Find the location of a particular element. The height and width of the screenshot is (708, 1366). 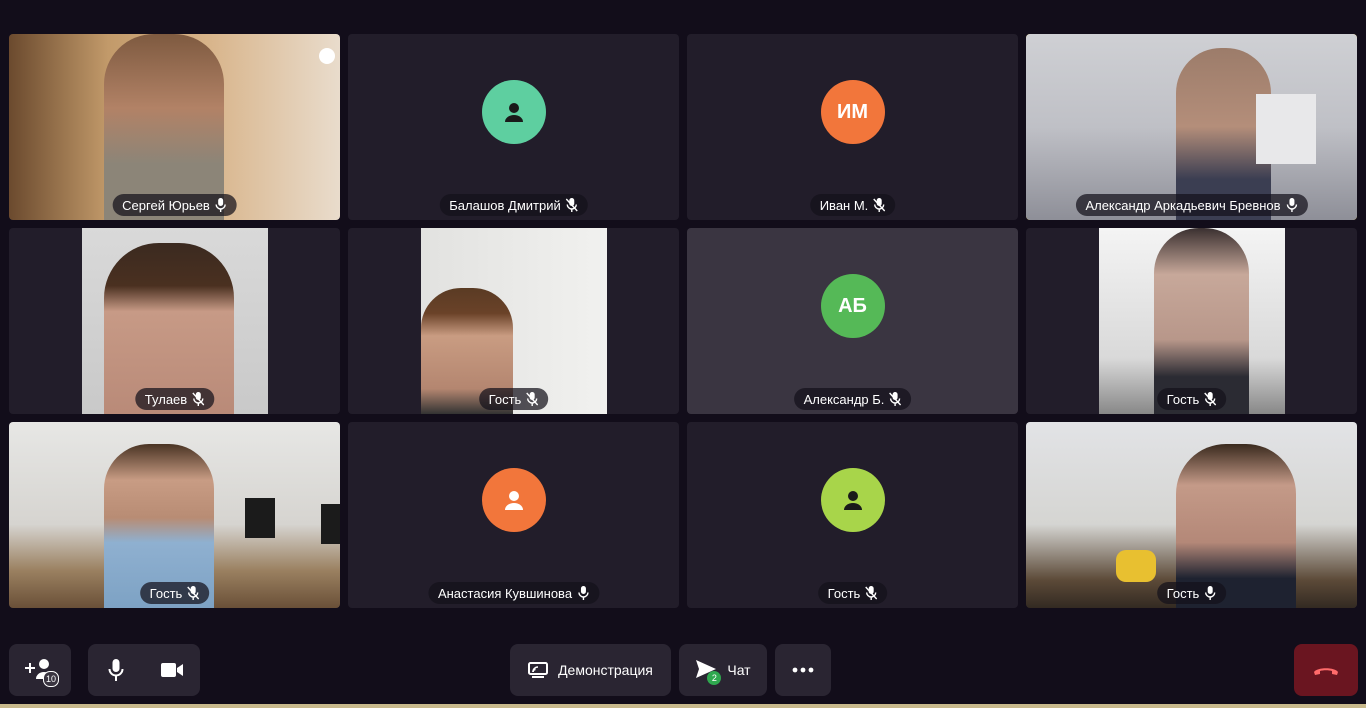

more-options-button is located at coordinates (803, 670).